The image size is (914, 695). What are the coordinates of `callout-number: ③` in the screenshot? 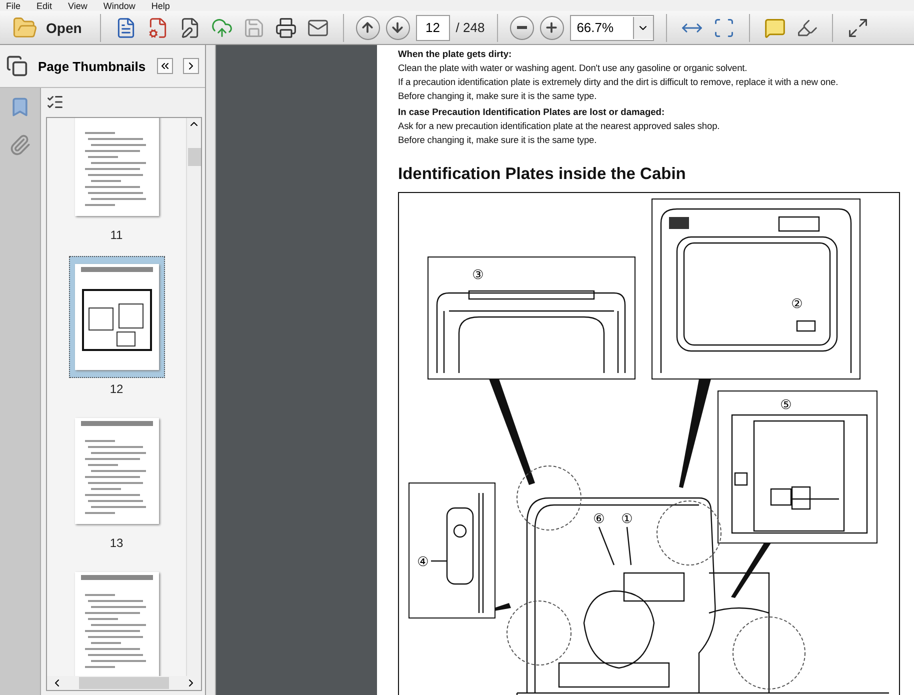 It's located at (478, 275).